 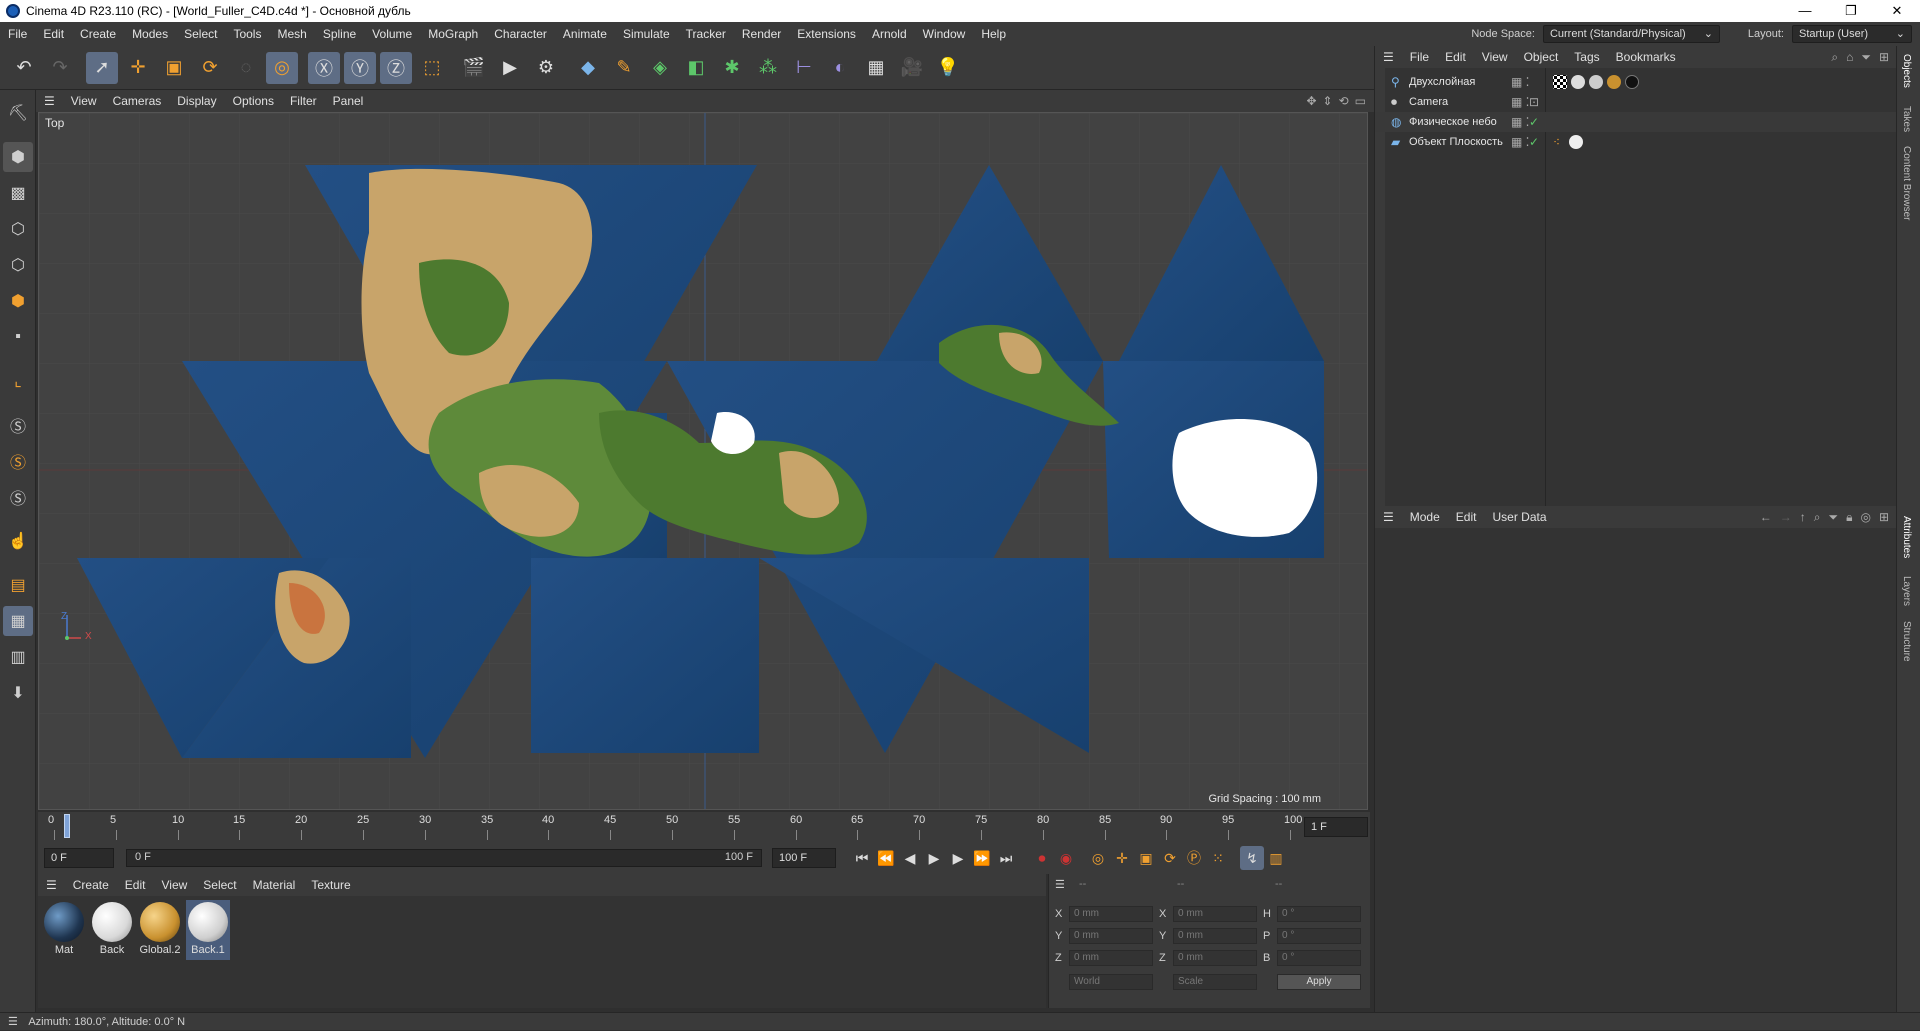 I want to click on menu-tools: Tools, so click(x=247, y=34).